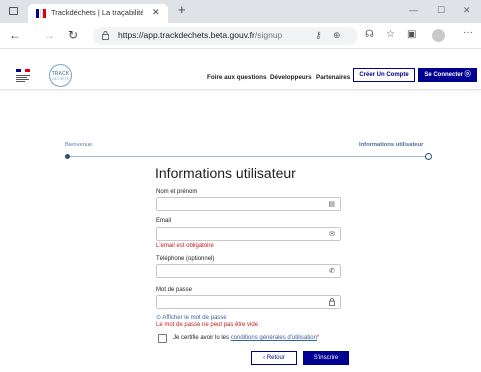 The width and height of the screenshot is (481, 372). I want to click on show-password-toggle: ⊙ Afficher le mot de passe, so click(191, 317).